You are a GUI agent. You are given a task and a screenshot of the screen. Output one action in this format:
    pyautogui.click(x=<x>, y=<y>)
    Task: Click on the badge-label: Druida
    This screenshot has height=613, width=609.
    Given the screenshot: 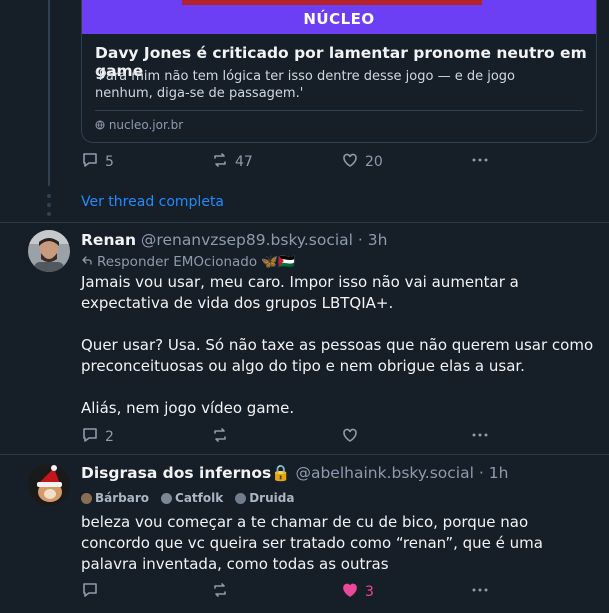 What is the action you would take?
    pyautogui.click(x=272, y=498)
    